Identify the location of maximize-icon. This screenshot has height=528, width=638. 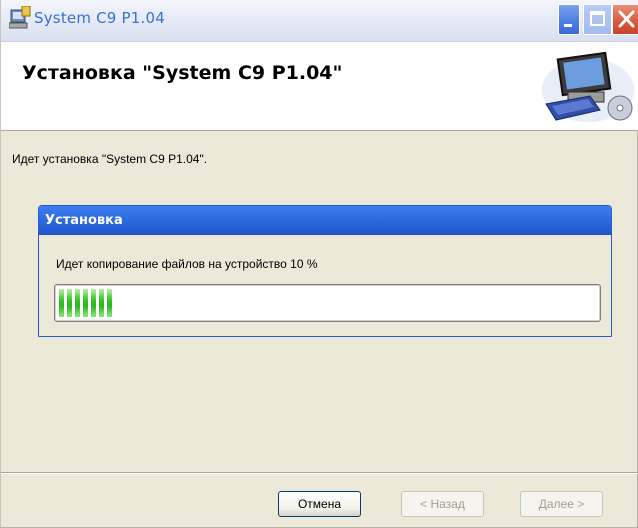
(597, 18).